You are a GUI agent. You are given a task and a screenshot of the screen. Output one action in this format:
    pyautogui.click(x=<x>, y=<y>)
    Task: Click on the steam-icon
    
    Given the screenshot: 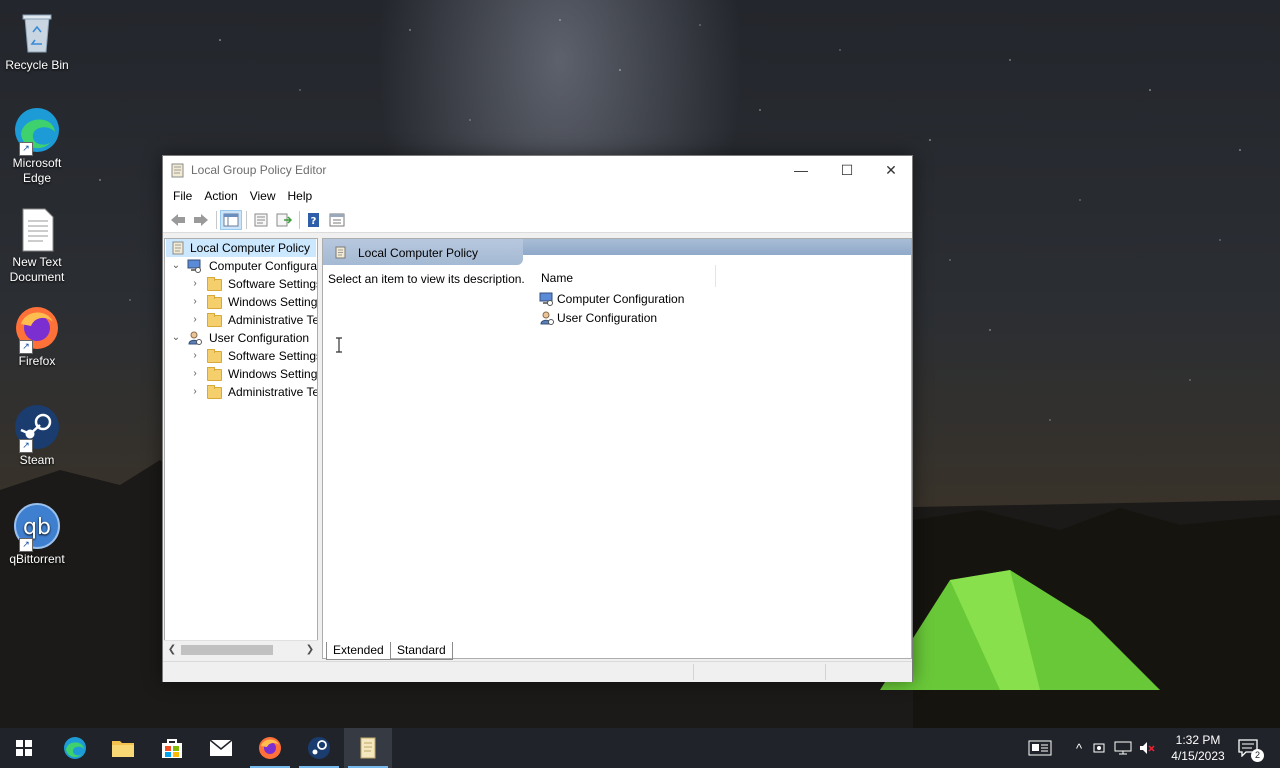 What is the action you would take?
    pyautogui.click(x=319, y=748)
    